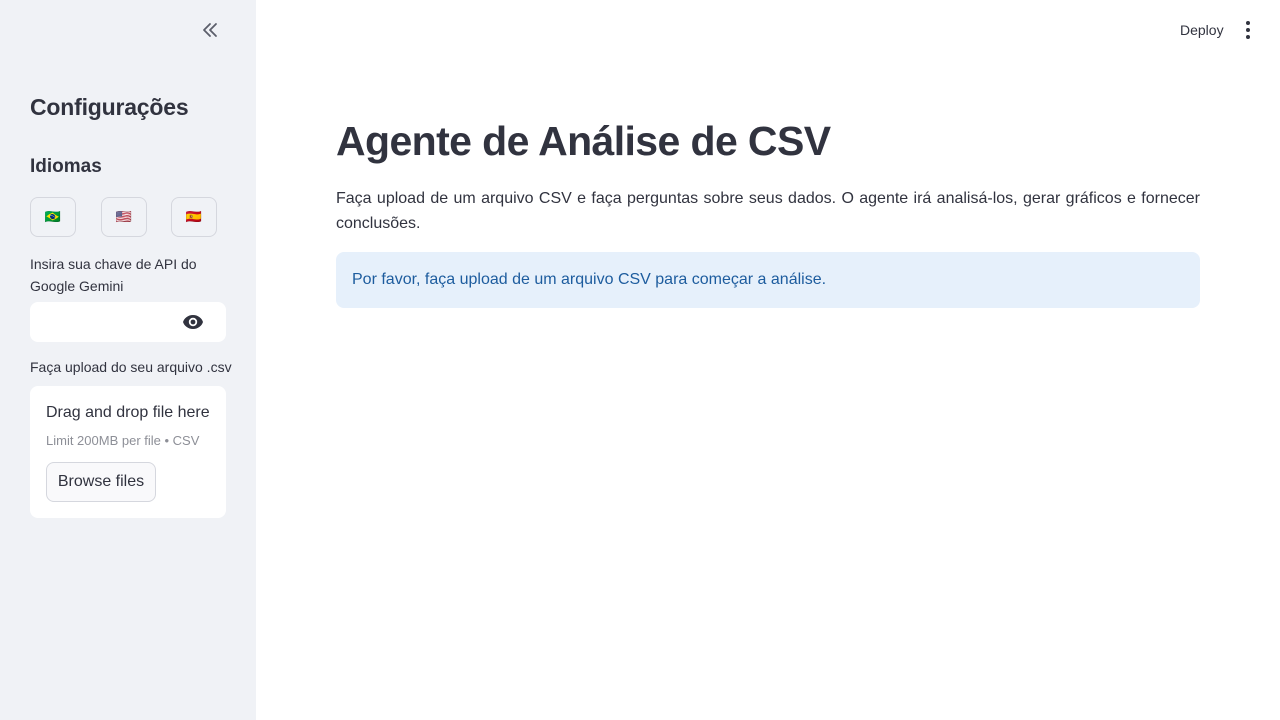  What do you see at coordinates (1248, 30) in the screenshot?
I see `vertical-dots-icon` at bounding box center [1248, 30].